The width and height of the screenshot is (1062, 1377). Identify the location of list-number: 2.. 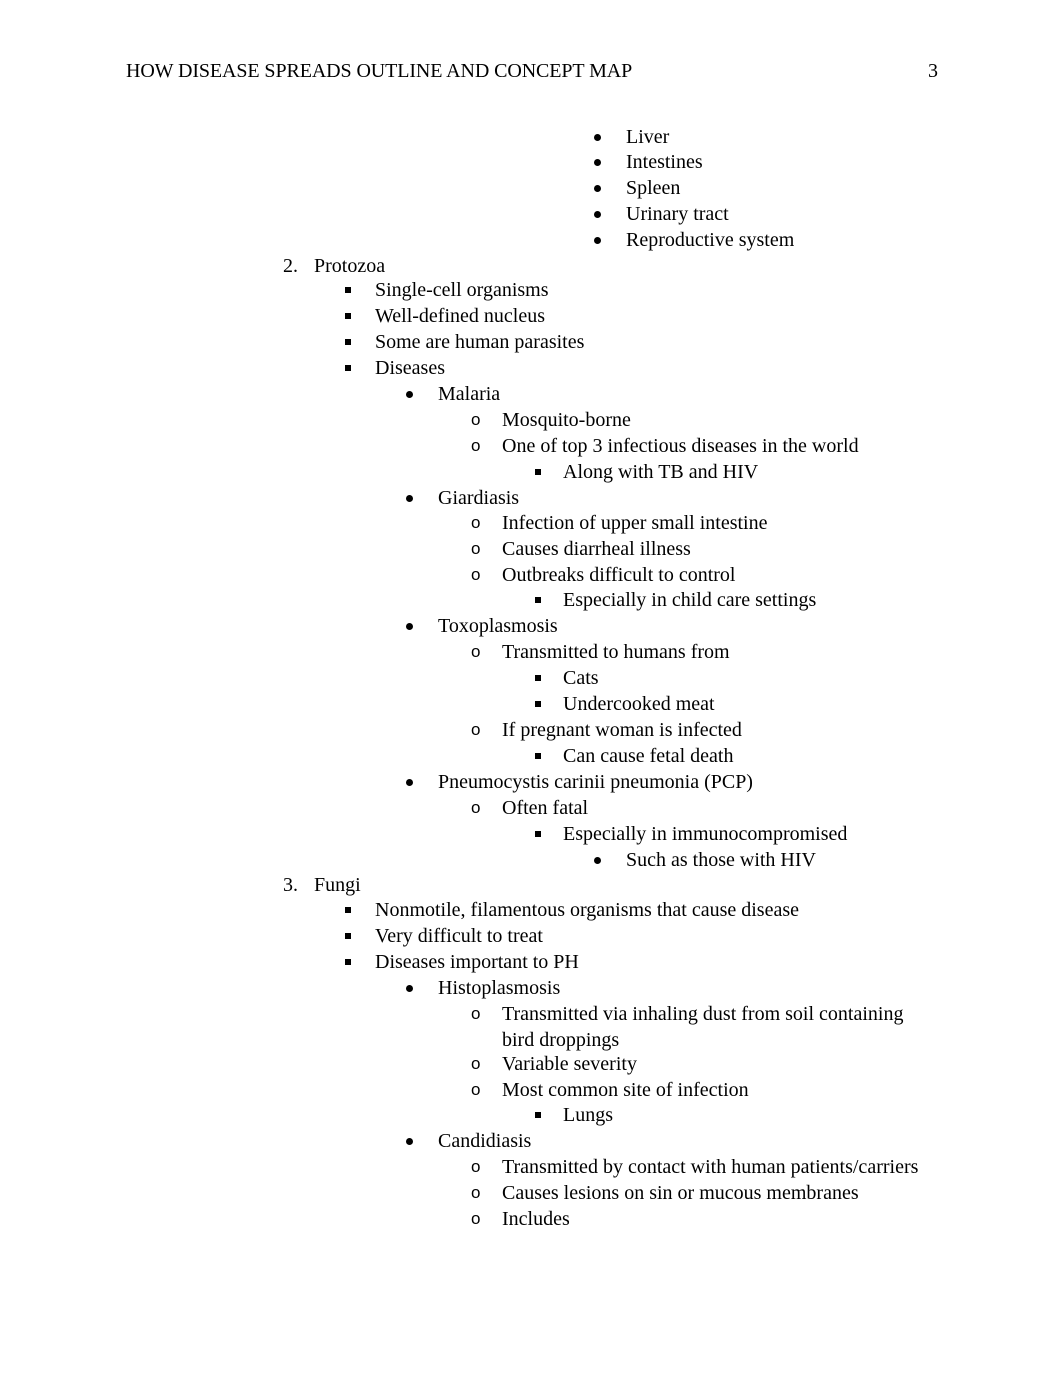
(290, 266).